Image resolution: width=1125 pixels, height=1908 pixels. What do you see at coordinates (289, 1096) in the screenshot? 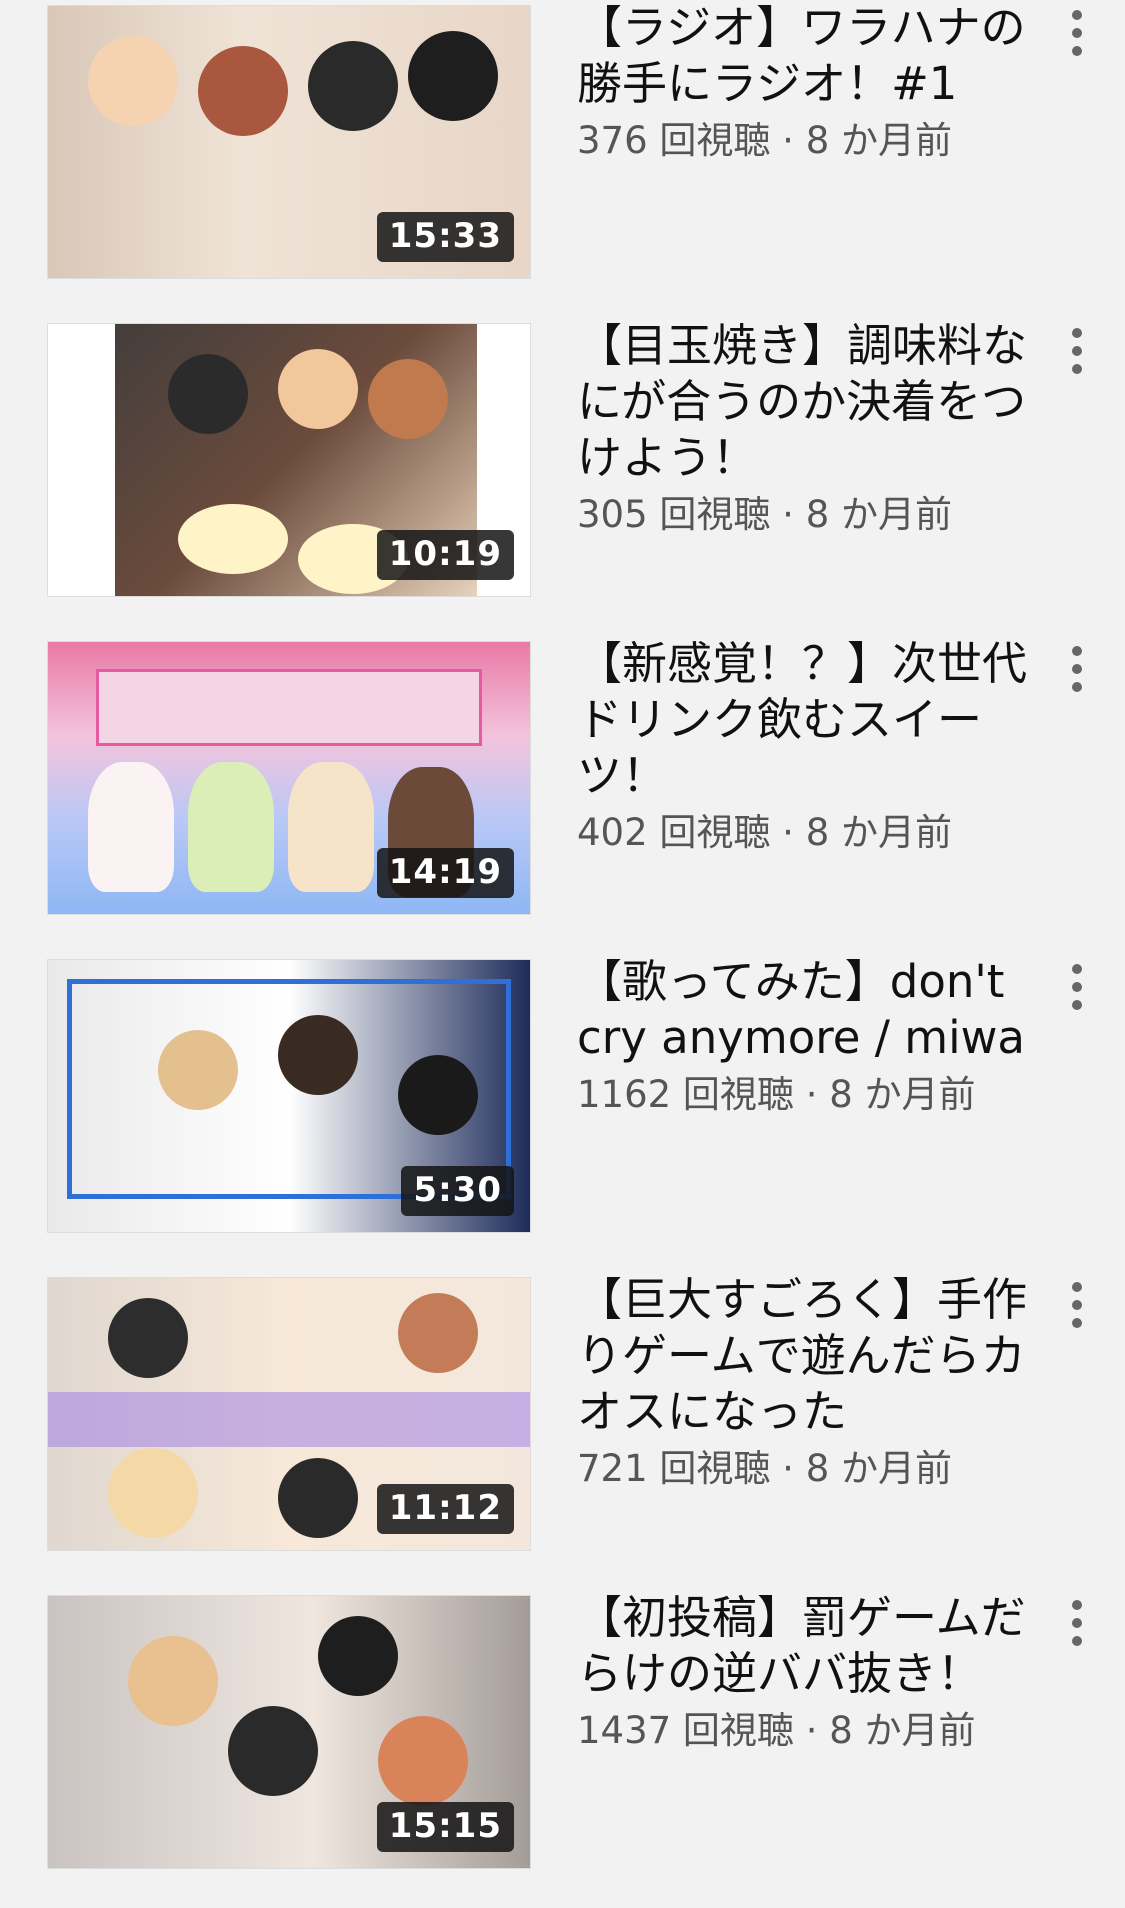
I see `video-thumbnail: 5:30` at bounding box center [289, 1096].